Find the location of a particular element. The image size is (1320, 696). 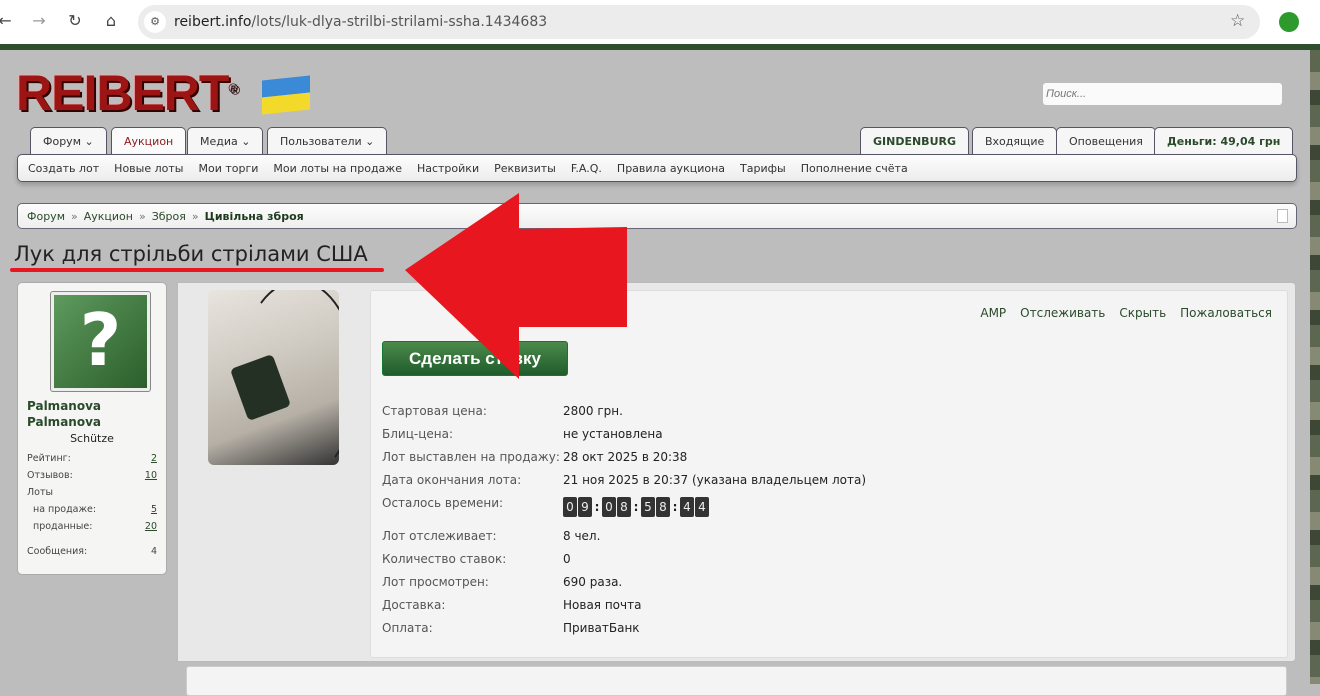

annotation-arrow-icon is located at coordinates (516, 286).